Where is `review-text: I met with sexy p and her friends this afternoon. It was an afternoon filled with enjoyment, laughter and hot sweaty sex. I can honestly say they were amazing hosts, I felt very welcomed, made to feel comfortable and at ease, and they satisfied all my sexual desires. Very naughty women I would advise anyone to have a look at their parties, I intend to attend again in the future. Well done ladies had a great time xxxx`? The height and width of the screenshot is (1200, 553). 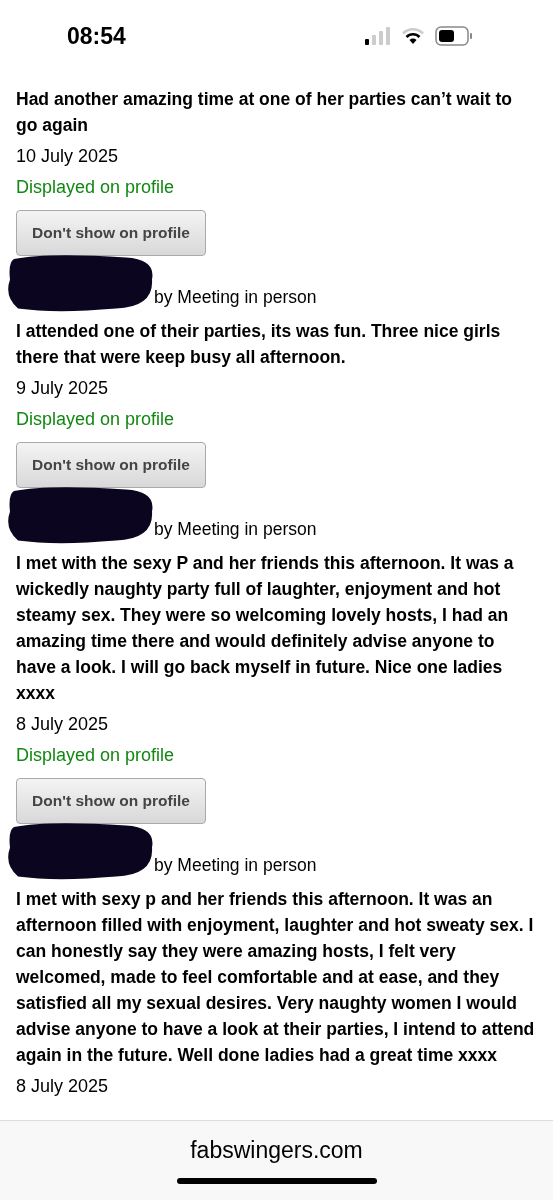
review-text: I met with sexy p and her friends this afternoon. It was an afternoon filled with enjoyment, laughter and hot sweaty sex. I can honestly say they were amazing hosts, I felt very welcomed, made to feel comfortable and at ease, and they satisfied all my sexual desires. Very naughty women I would advise anyone to have a look at their parties, I intend to attend again in the future. Well done ladies had a great time xxxx is located at coordinates (276, 977).